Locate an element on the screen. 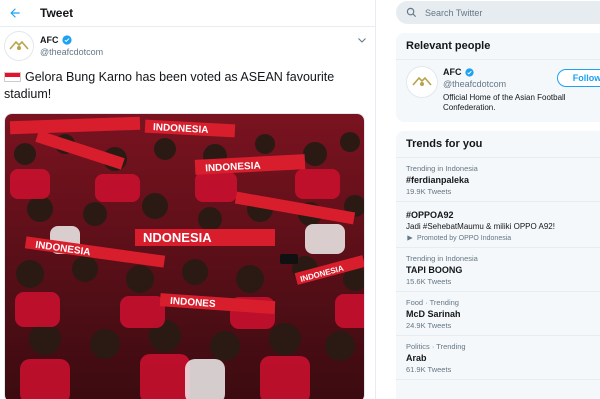 The width and height of the screenshot is (600, 399). relevant-person-name: AFC is located at coordinates (452, 72).